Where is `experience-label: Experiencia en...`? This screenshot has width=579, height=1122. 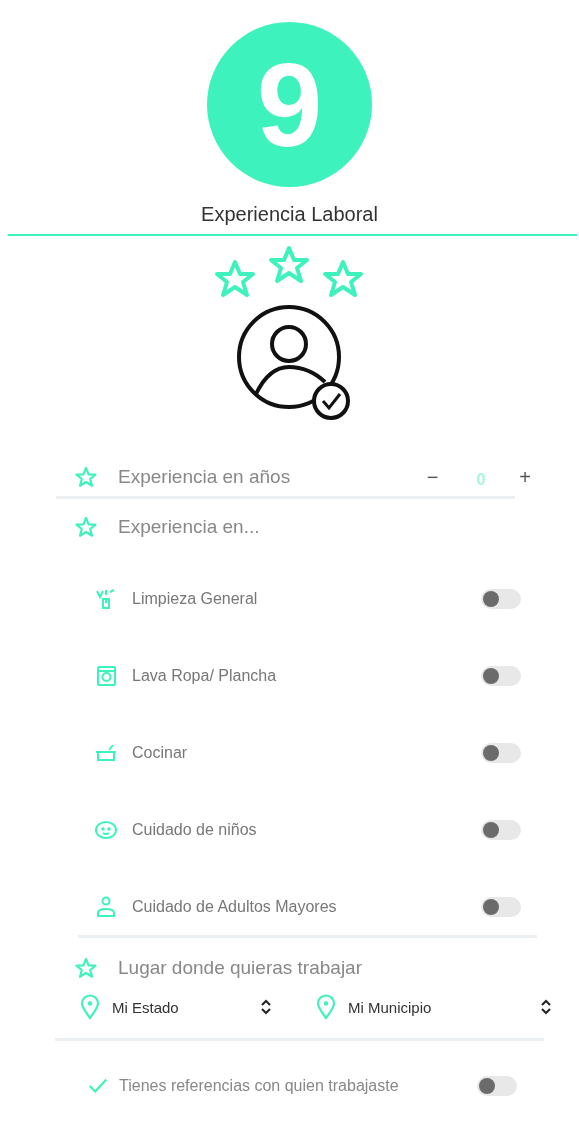
experience-label: Experiencia en... is located at coordinates (189, 527).